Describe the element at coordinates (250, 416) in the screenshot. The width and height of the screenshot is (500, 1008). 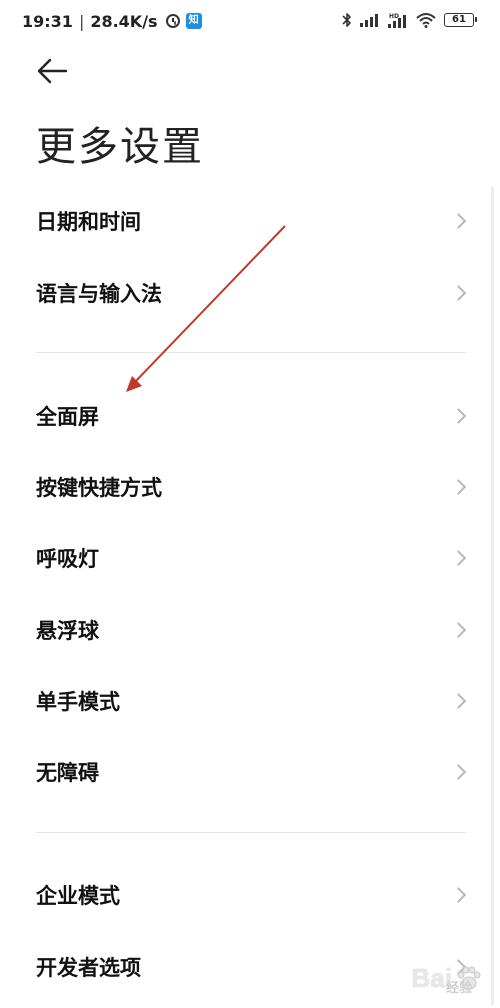
I see `setting-item-full-screen: 全面屏` at that location.